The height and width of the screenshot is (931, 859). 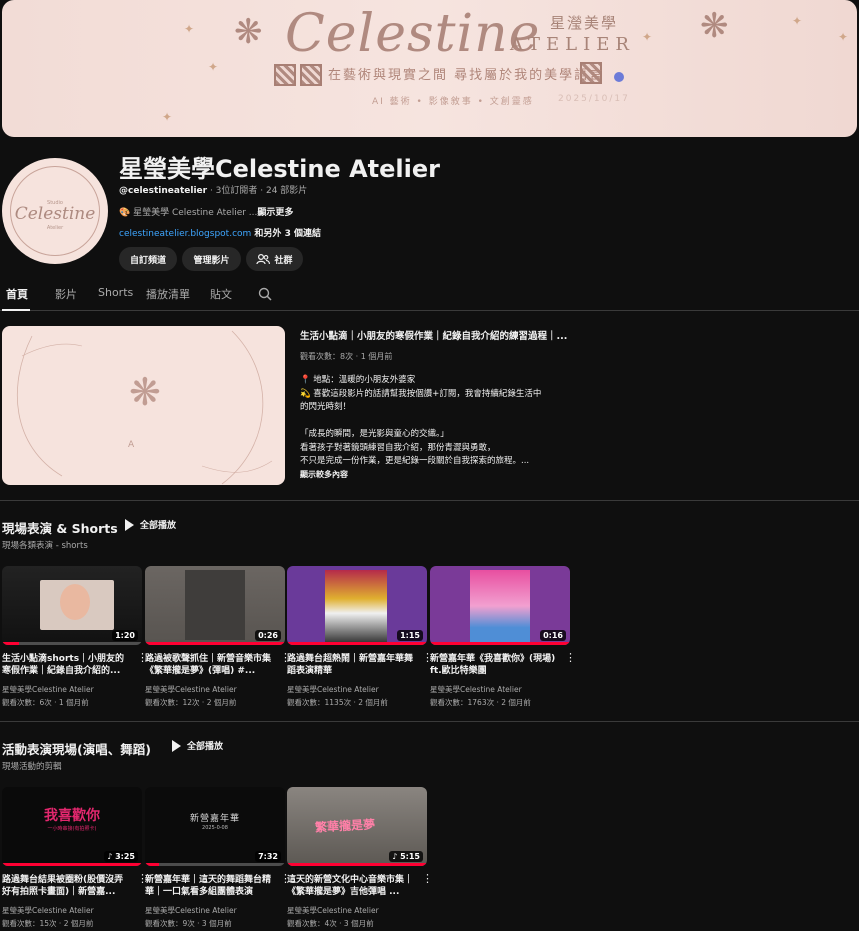 I want to click on channel-link-url: celestineatelier.blogspot.com, so click(x=185, y=234).